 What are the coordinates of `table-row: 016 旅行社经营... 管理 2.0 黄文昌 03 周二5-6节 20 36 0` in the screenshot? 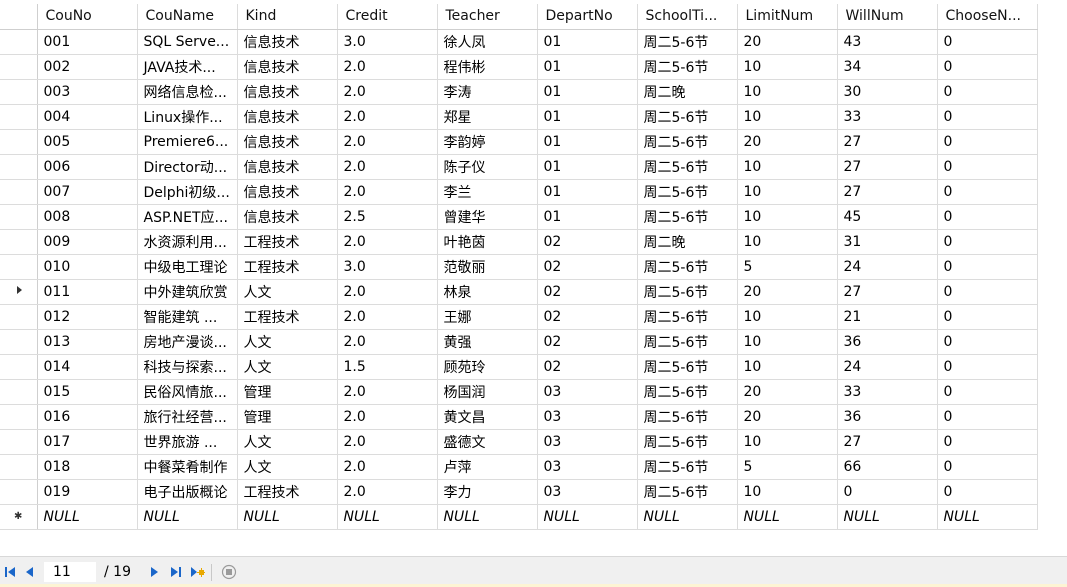 It's located at (519, 417).